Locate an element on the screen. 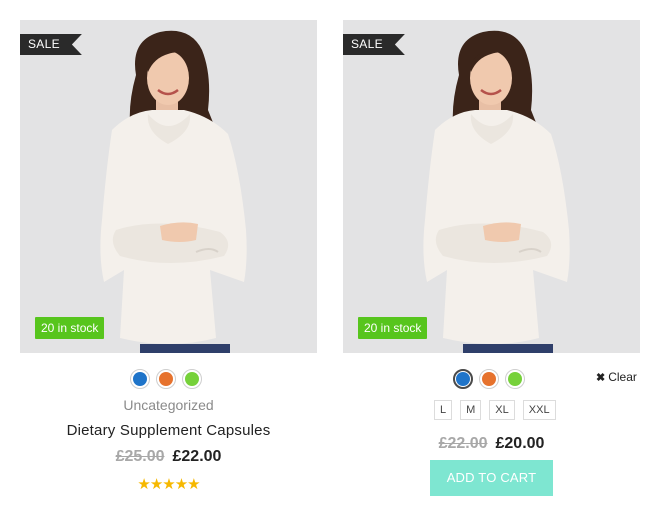 This screenshot has height=510, width=660. size-option-m: M is located at coordinates (471, 410).